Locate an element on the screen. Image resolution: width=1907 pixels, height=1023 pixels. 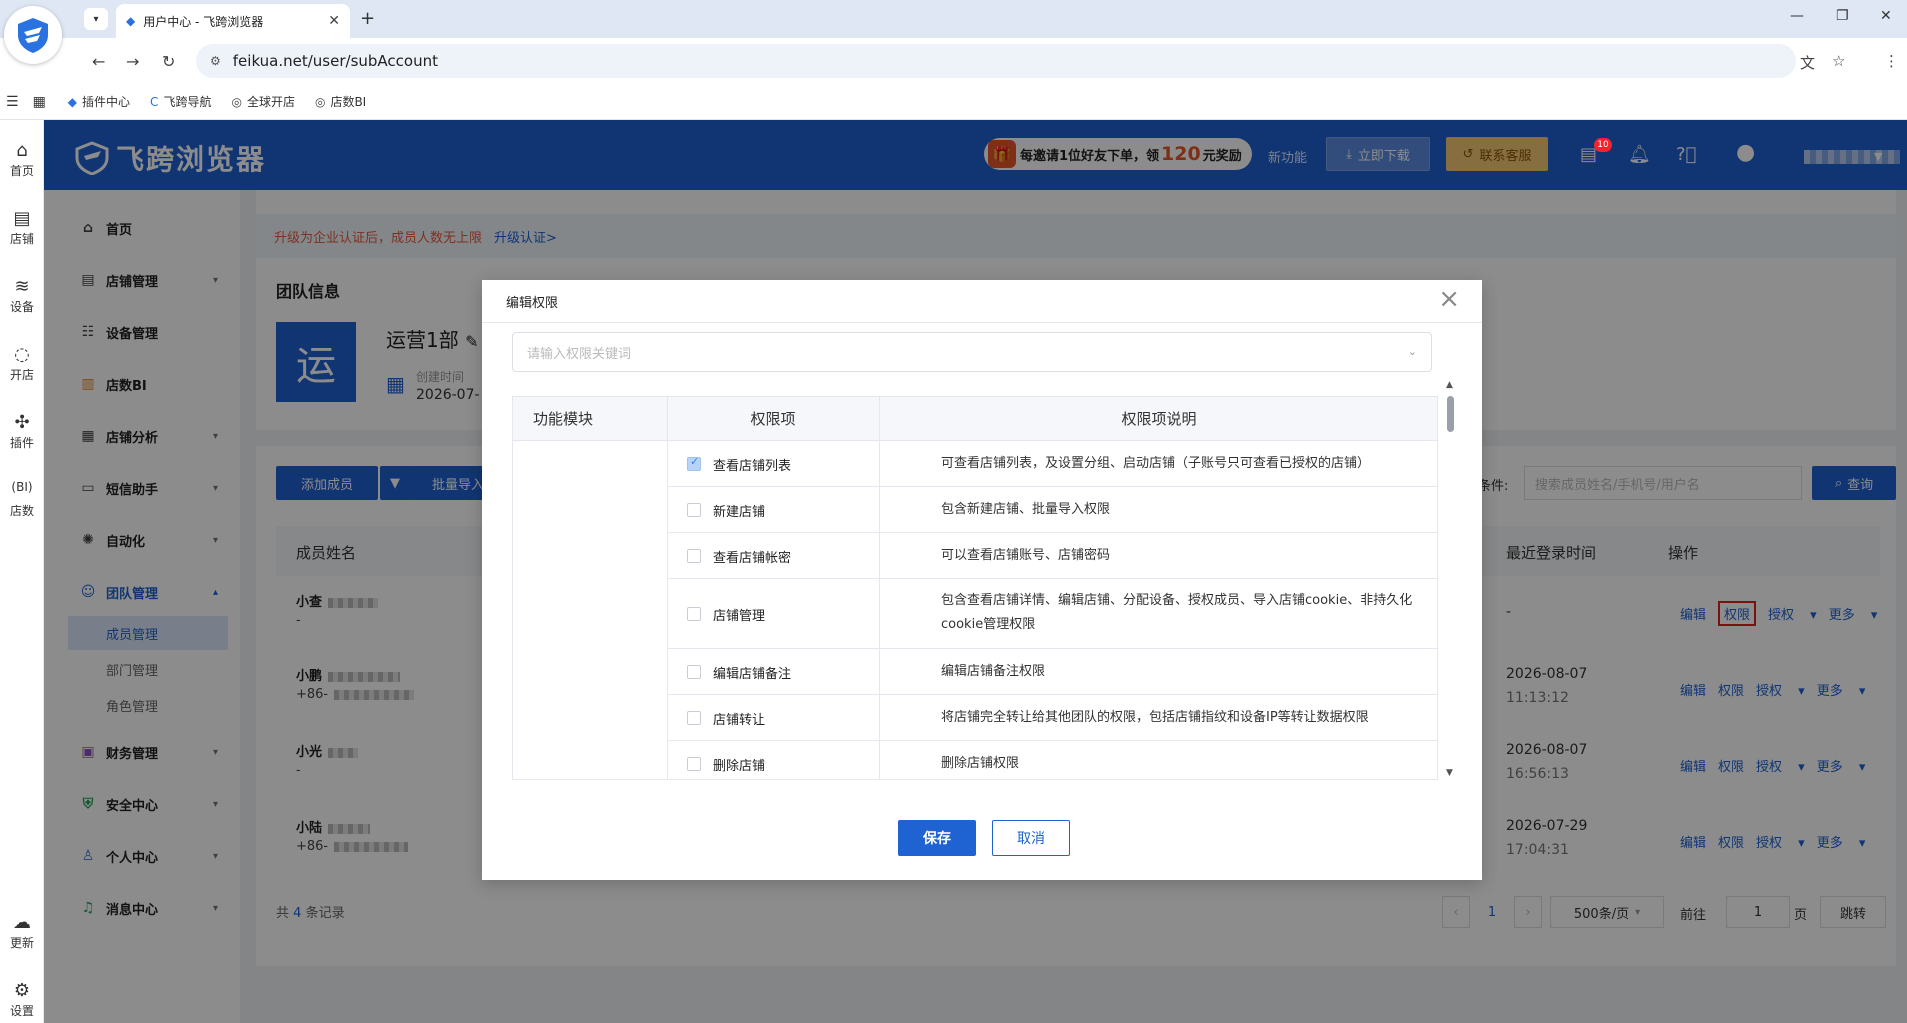
bookmark-plugin-center: ◆ 插件中心 is located at coordinates (99, 101).